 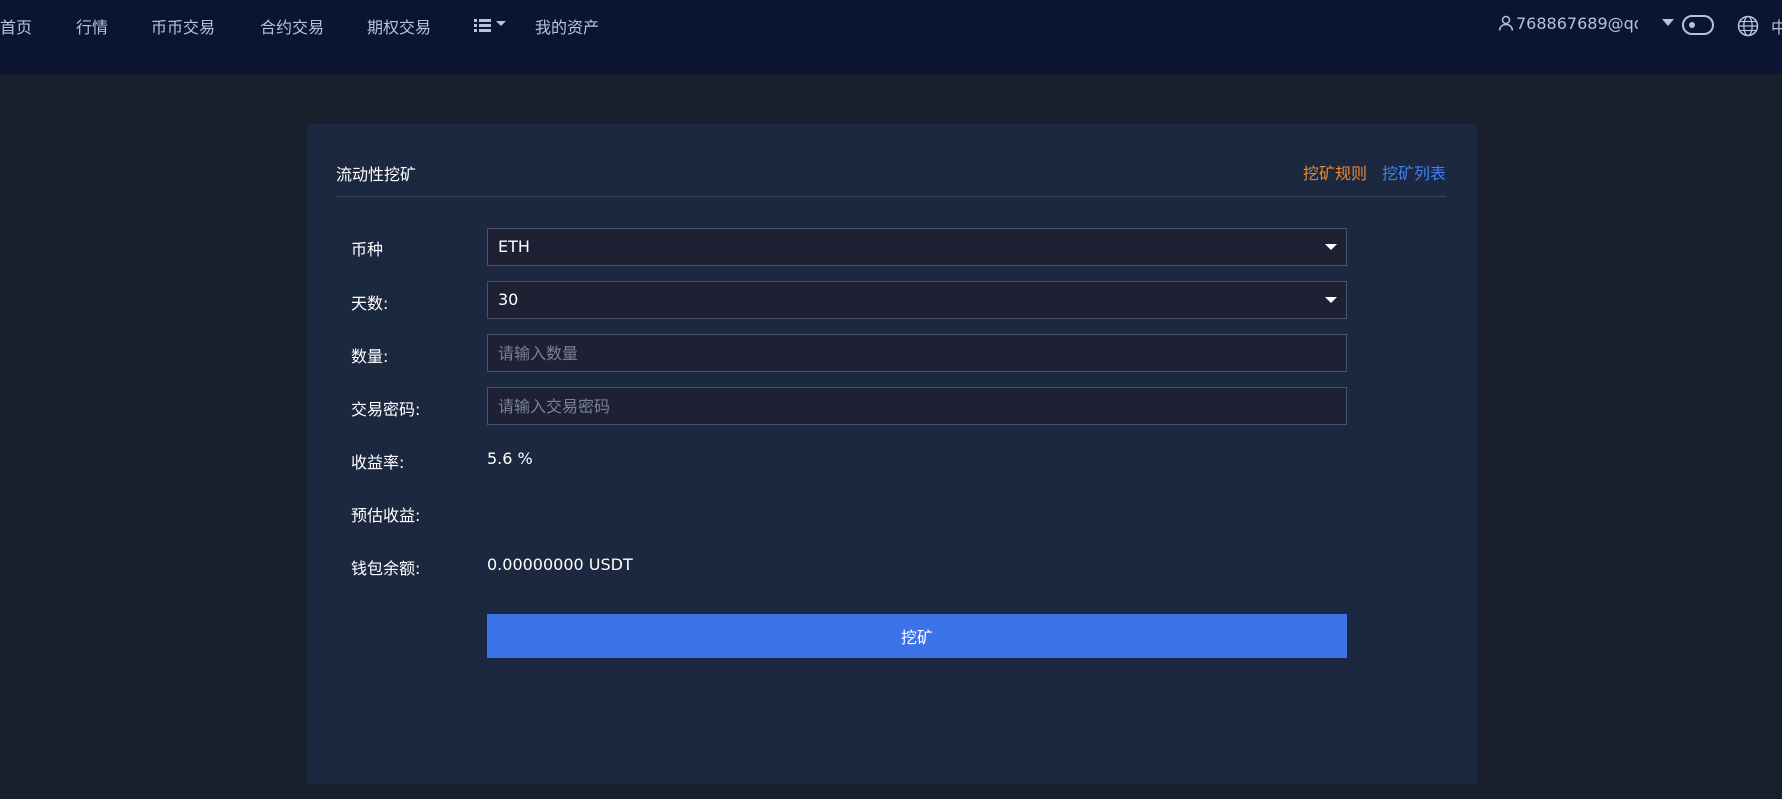 What do you see at coordinates (367, 249) in the screenshot?
I see `currency-label: 币种` at bounding box center [367, 249].